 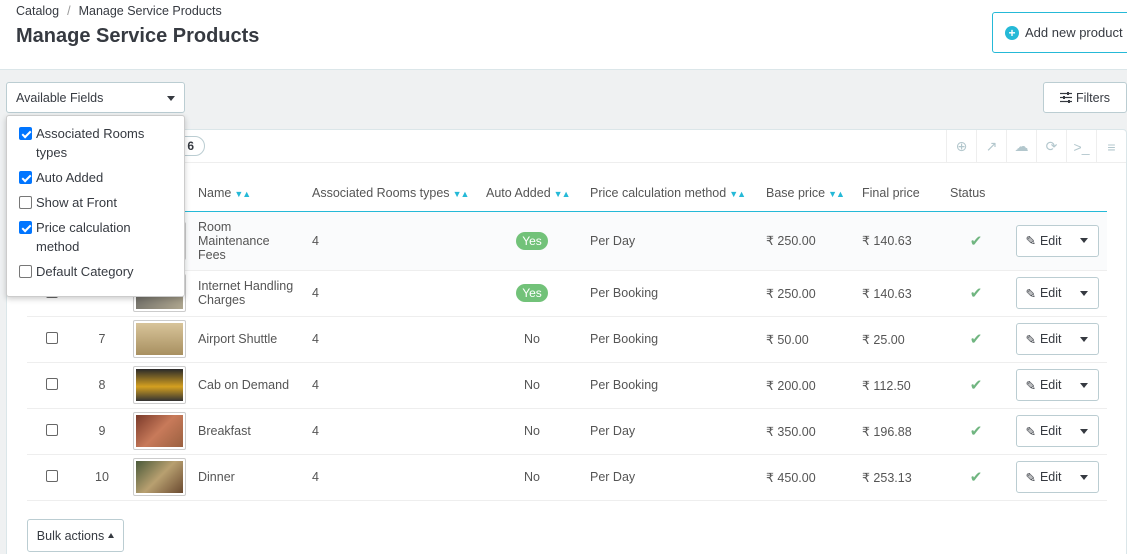 I want to click on add-new-product-label: Add new product, so click(x=1074, y=32).